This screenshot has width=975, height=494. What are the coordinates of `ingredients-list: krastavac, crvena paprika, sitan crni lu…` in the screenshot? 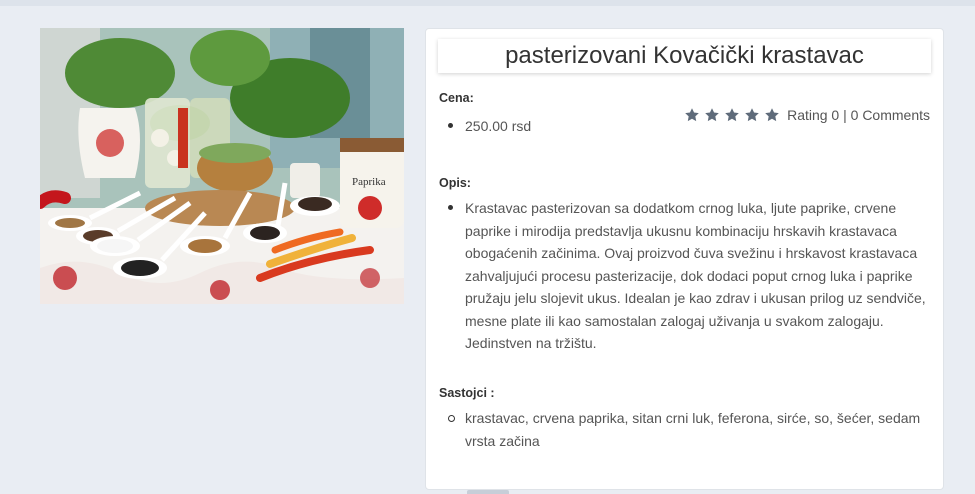 It's located at (688, 429).